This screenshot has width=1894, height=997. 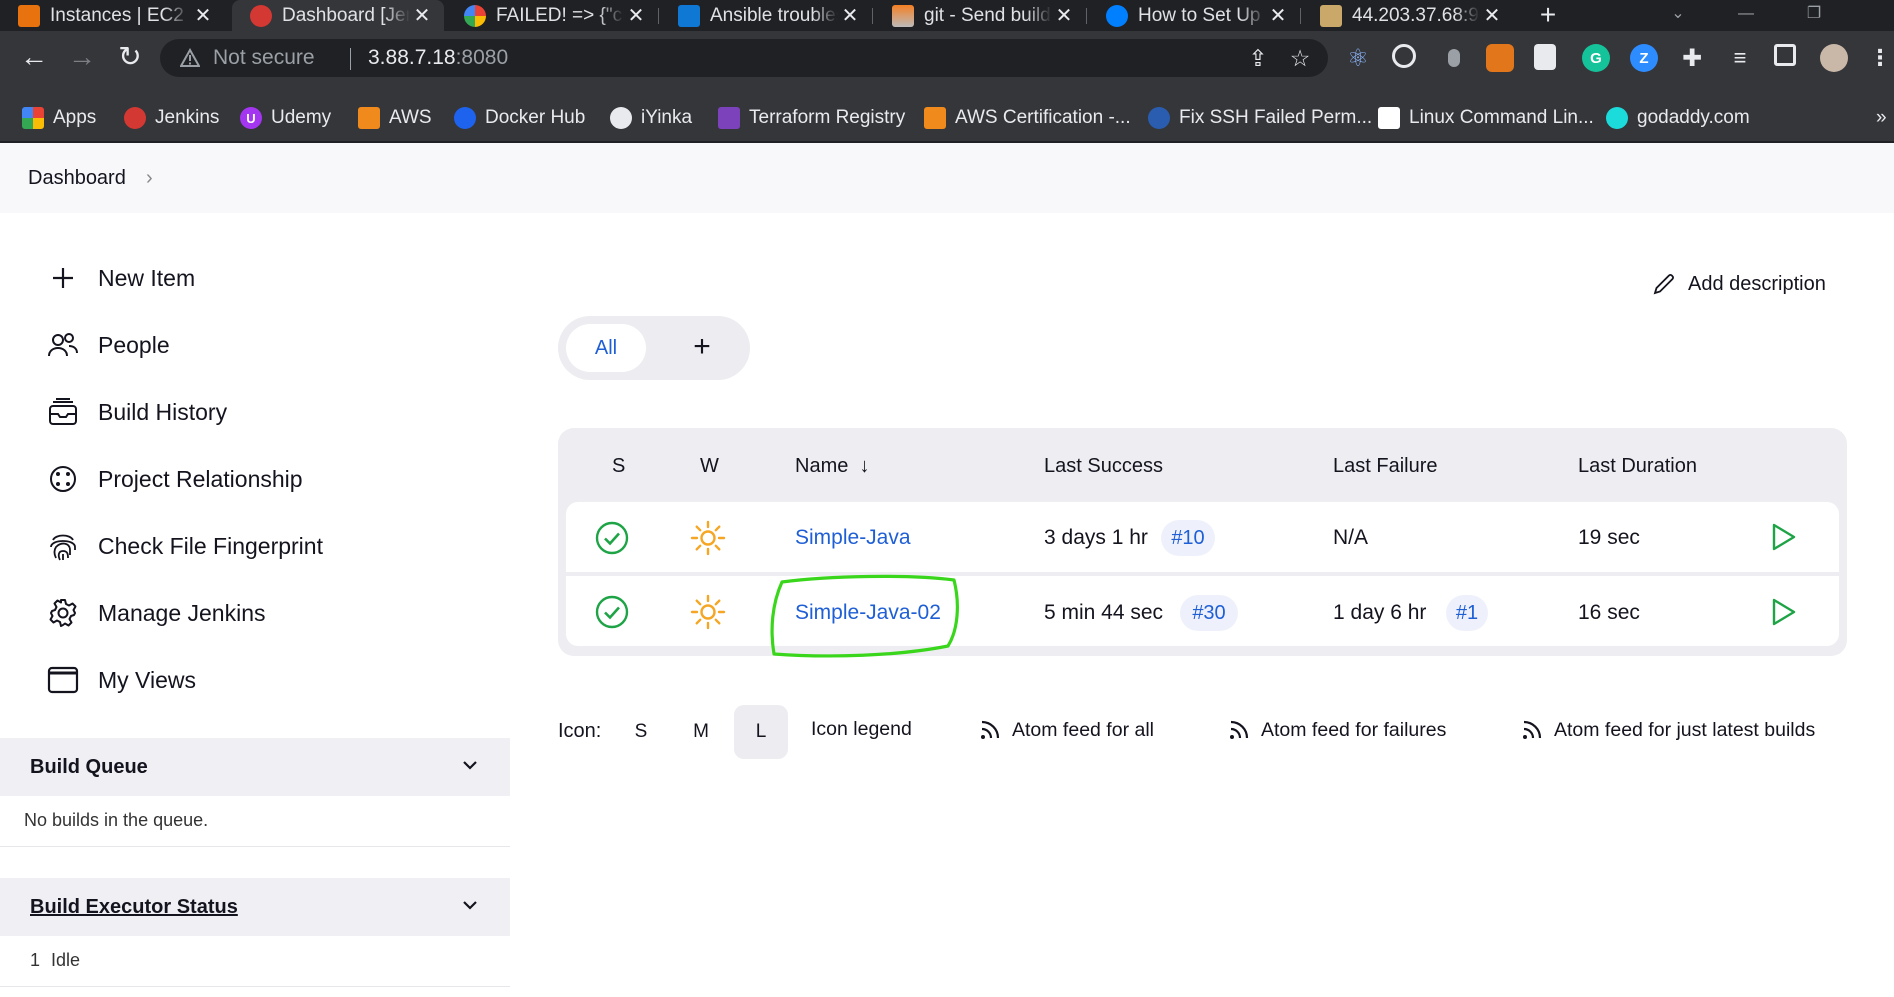 I want to click on clipboard-extension-icon, so click(x=1545, y=57).